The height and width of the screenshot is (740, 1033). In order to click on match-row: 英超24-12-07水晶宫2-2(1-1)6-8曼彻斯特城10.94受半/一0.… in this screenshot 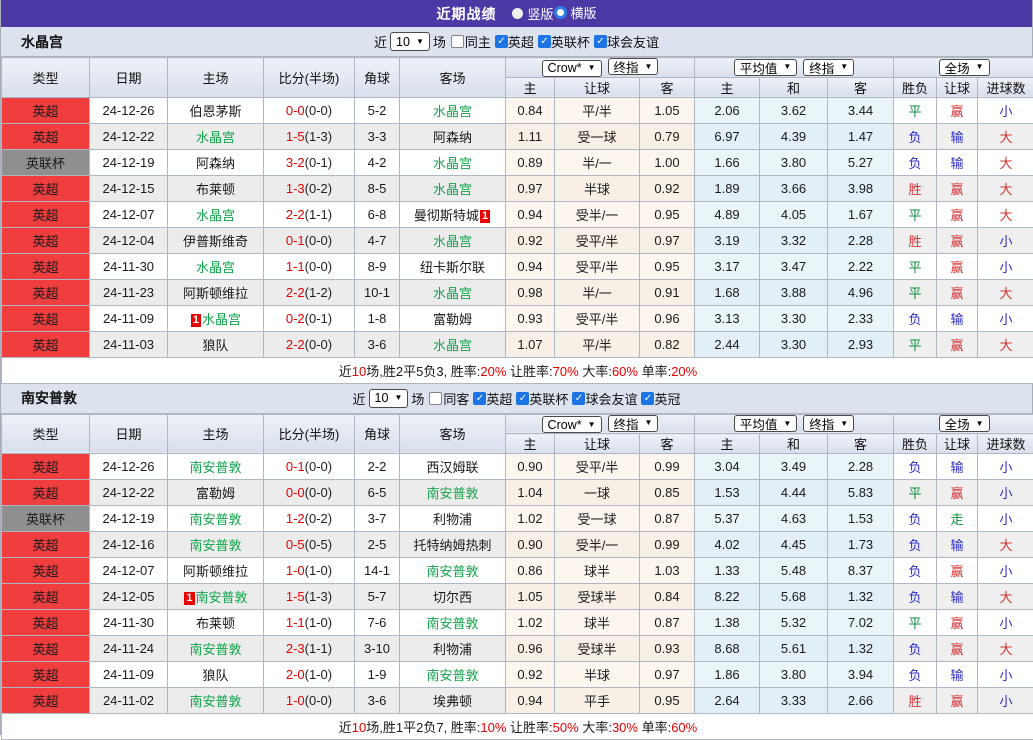, I will do `click(517, 214)`.